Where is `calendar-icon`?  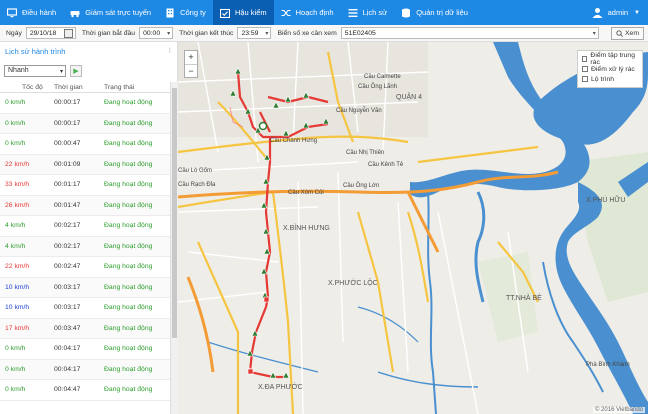 calendar-icon is located at coordinates (68, 33).